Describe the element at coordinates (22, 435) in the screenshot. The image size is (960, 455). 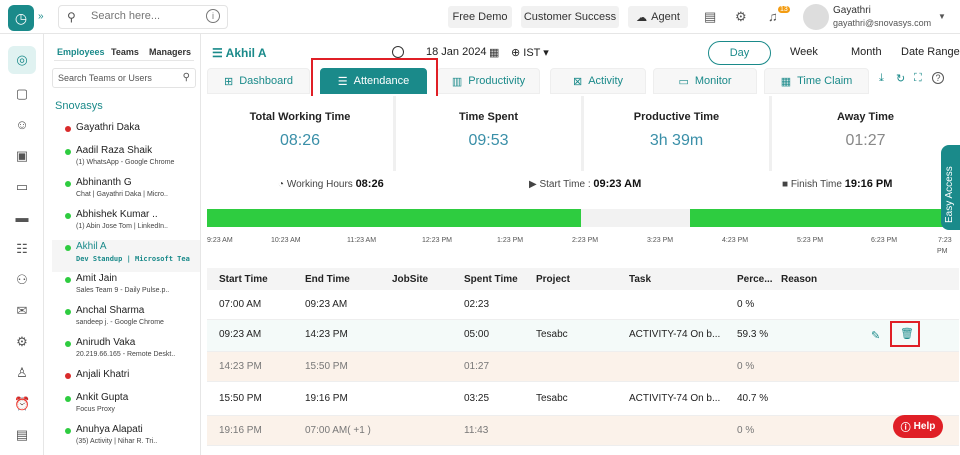
I see `report-nav-icon: ▤` at that location.